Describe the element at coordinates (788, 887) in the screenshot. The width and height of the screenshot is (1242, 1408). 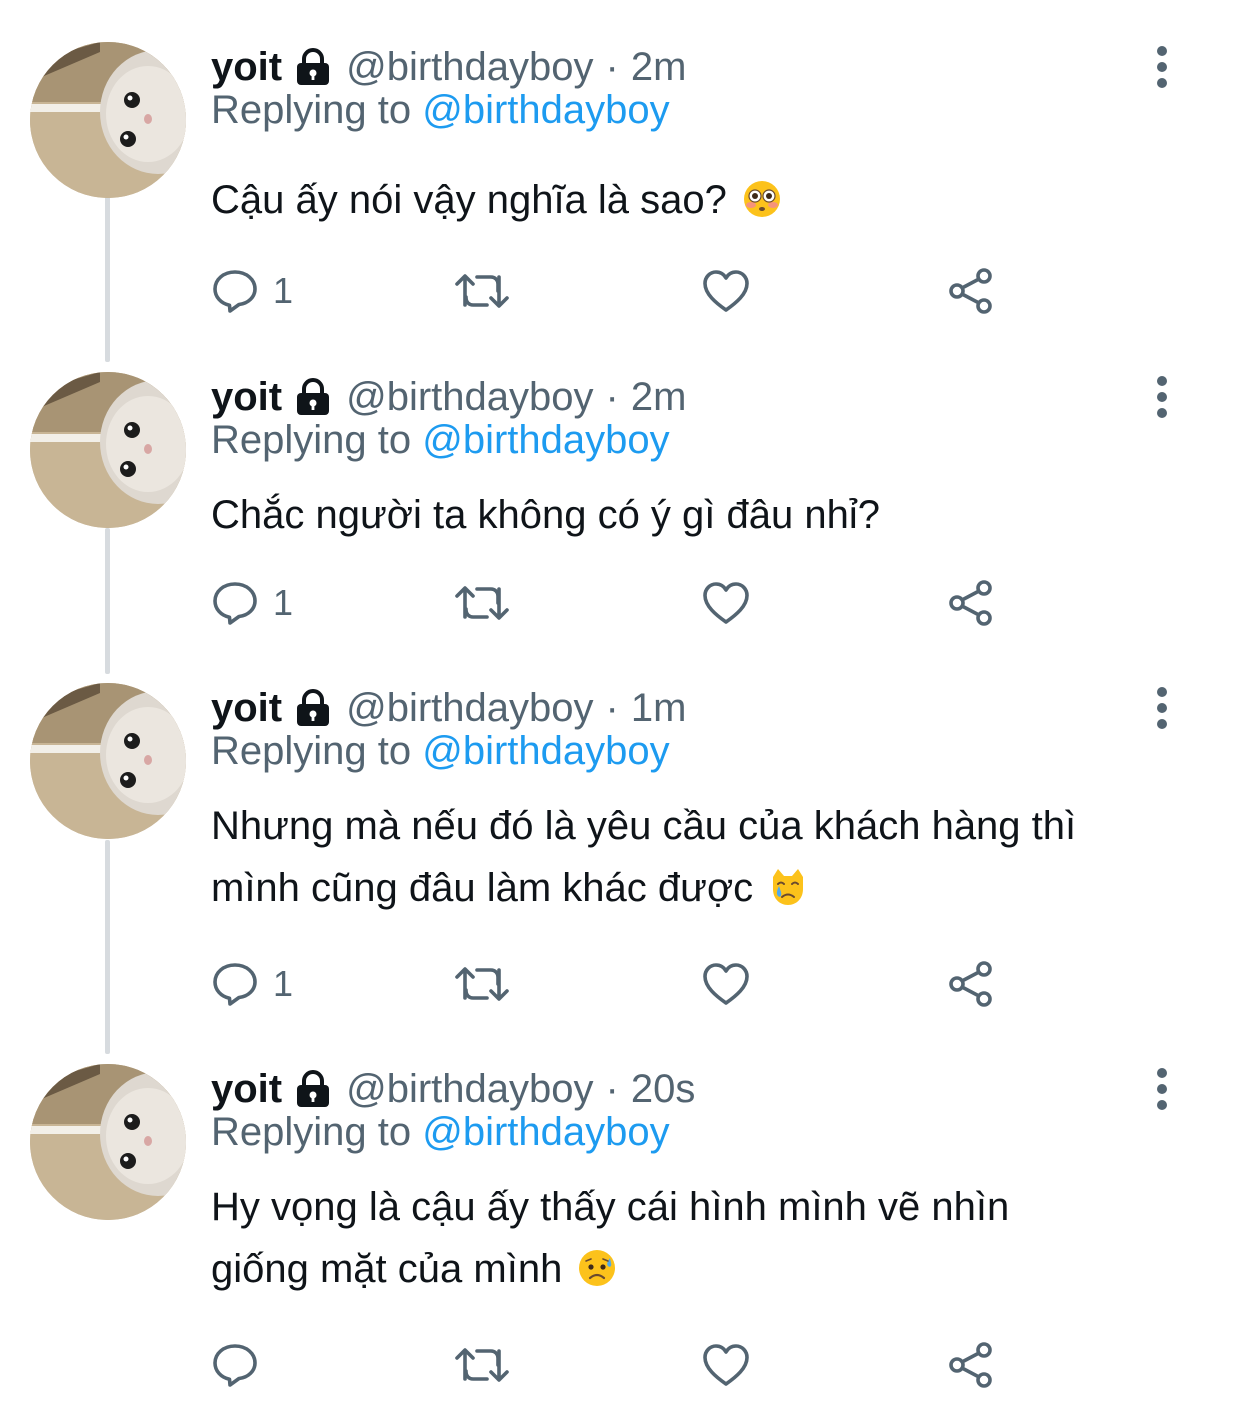
I see `crying-cat-face-emoji` at that location.